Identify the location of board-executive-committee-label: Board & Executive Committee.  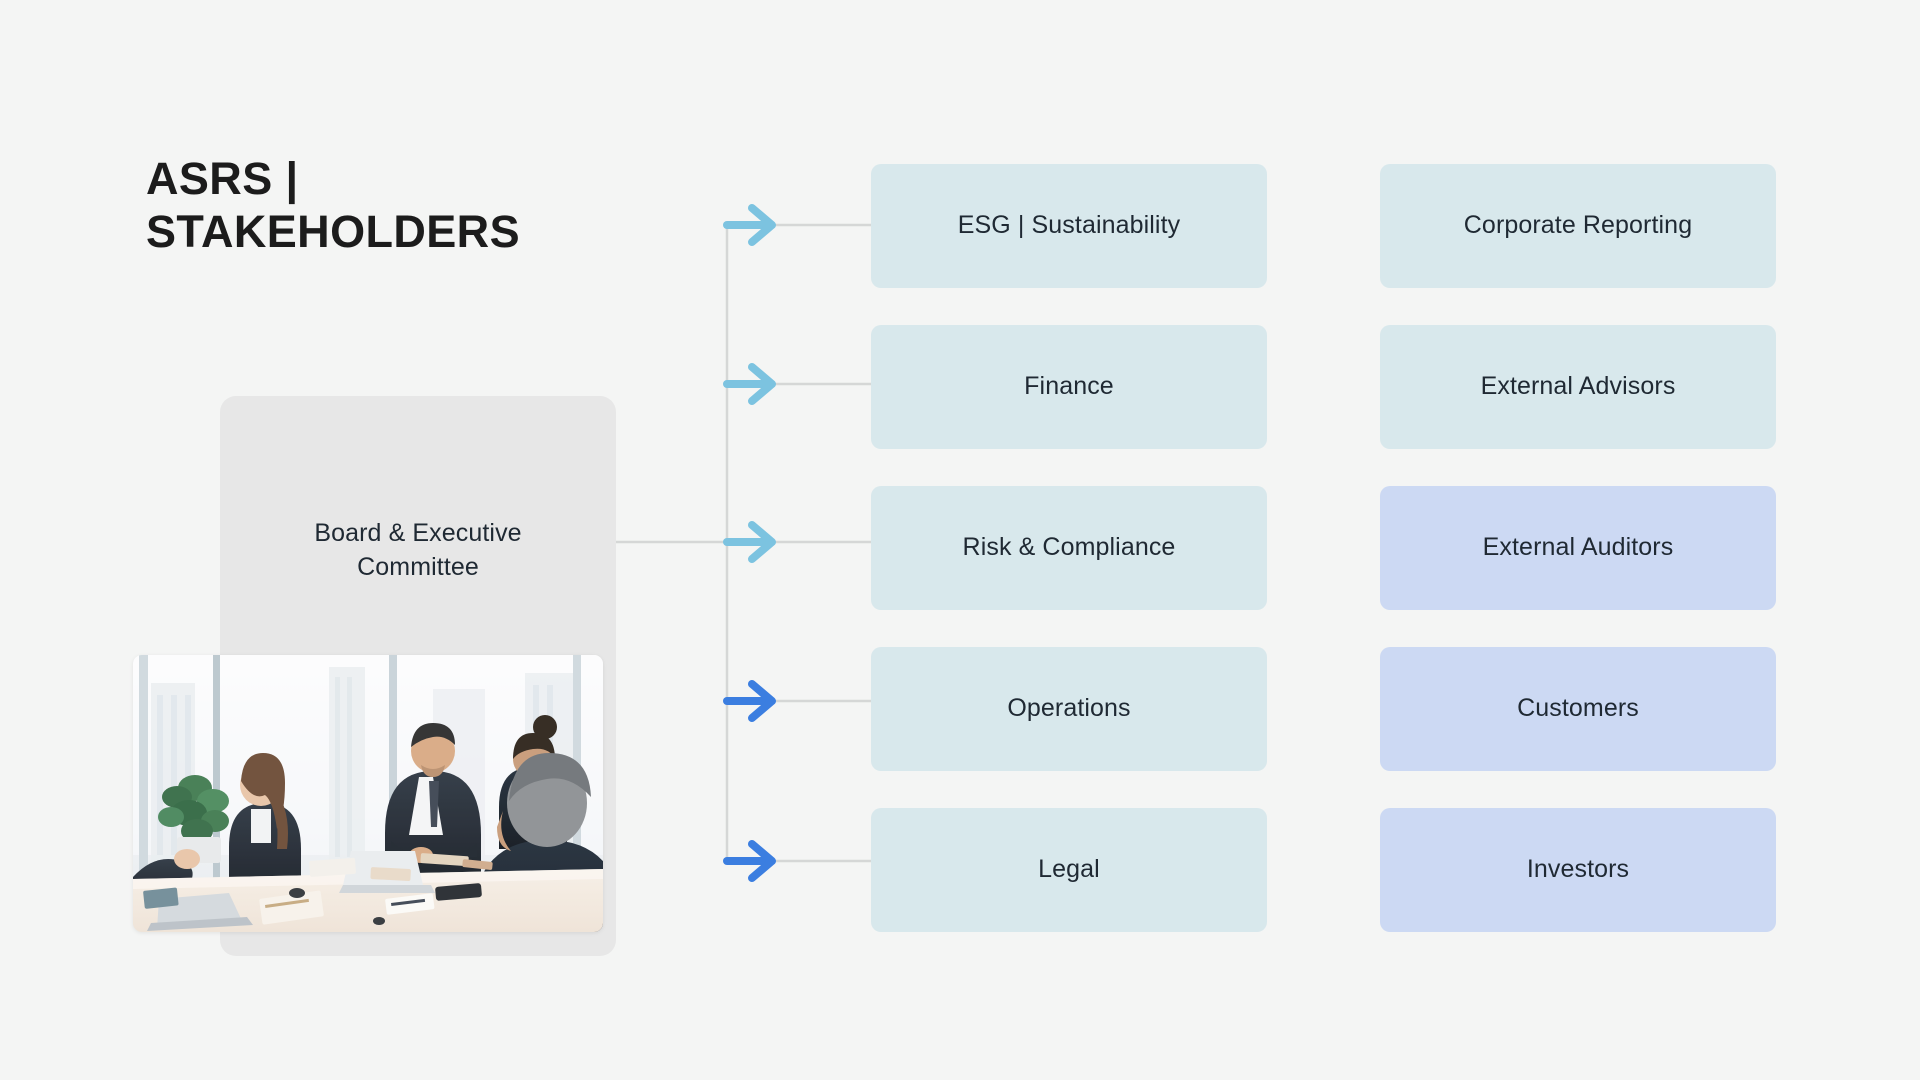
(418, 550).